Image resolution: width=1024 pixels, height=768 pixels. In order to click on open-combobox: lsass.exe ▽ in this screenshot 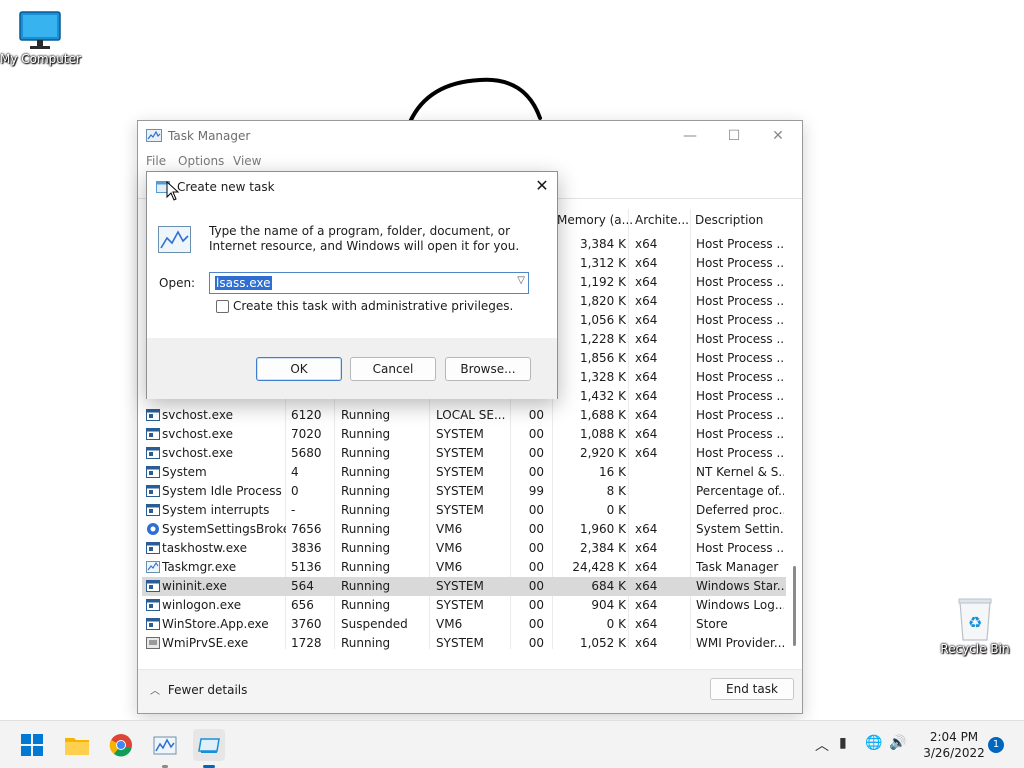, I will do `click(369, 283)`.